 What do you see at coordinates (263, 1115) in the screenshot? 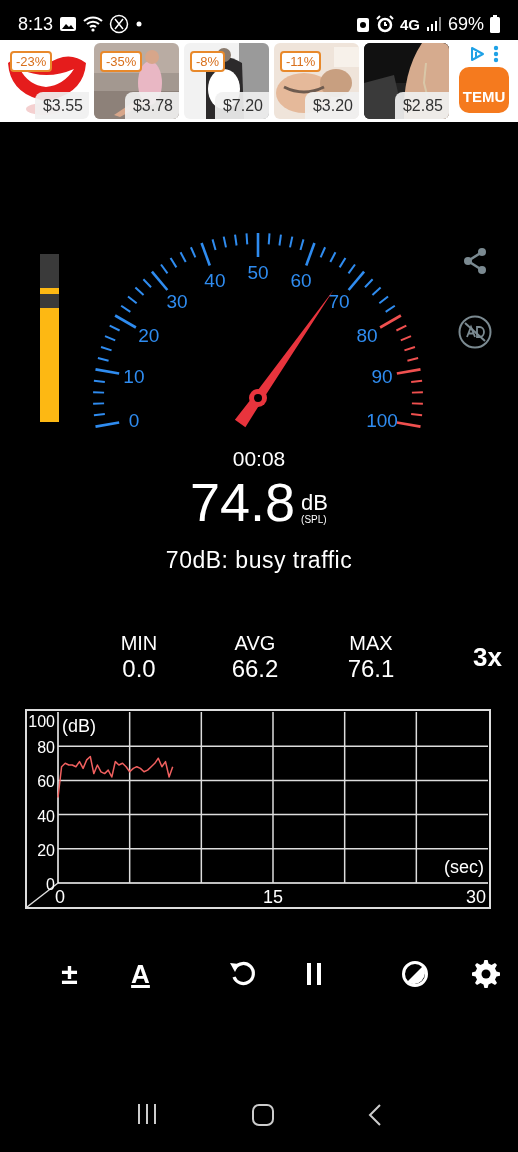
I see `home-icon` at bounding box center [263, 1115].